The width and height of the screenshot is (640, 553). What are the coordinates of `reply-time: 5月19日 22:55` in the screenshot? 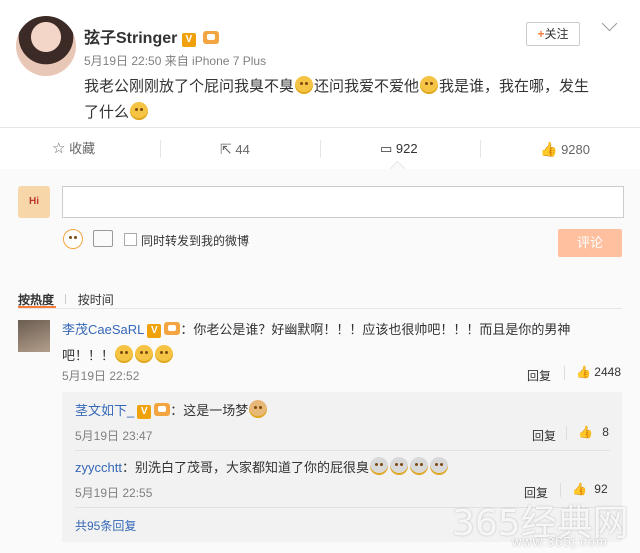 It's located at (114, 493).